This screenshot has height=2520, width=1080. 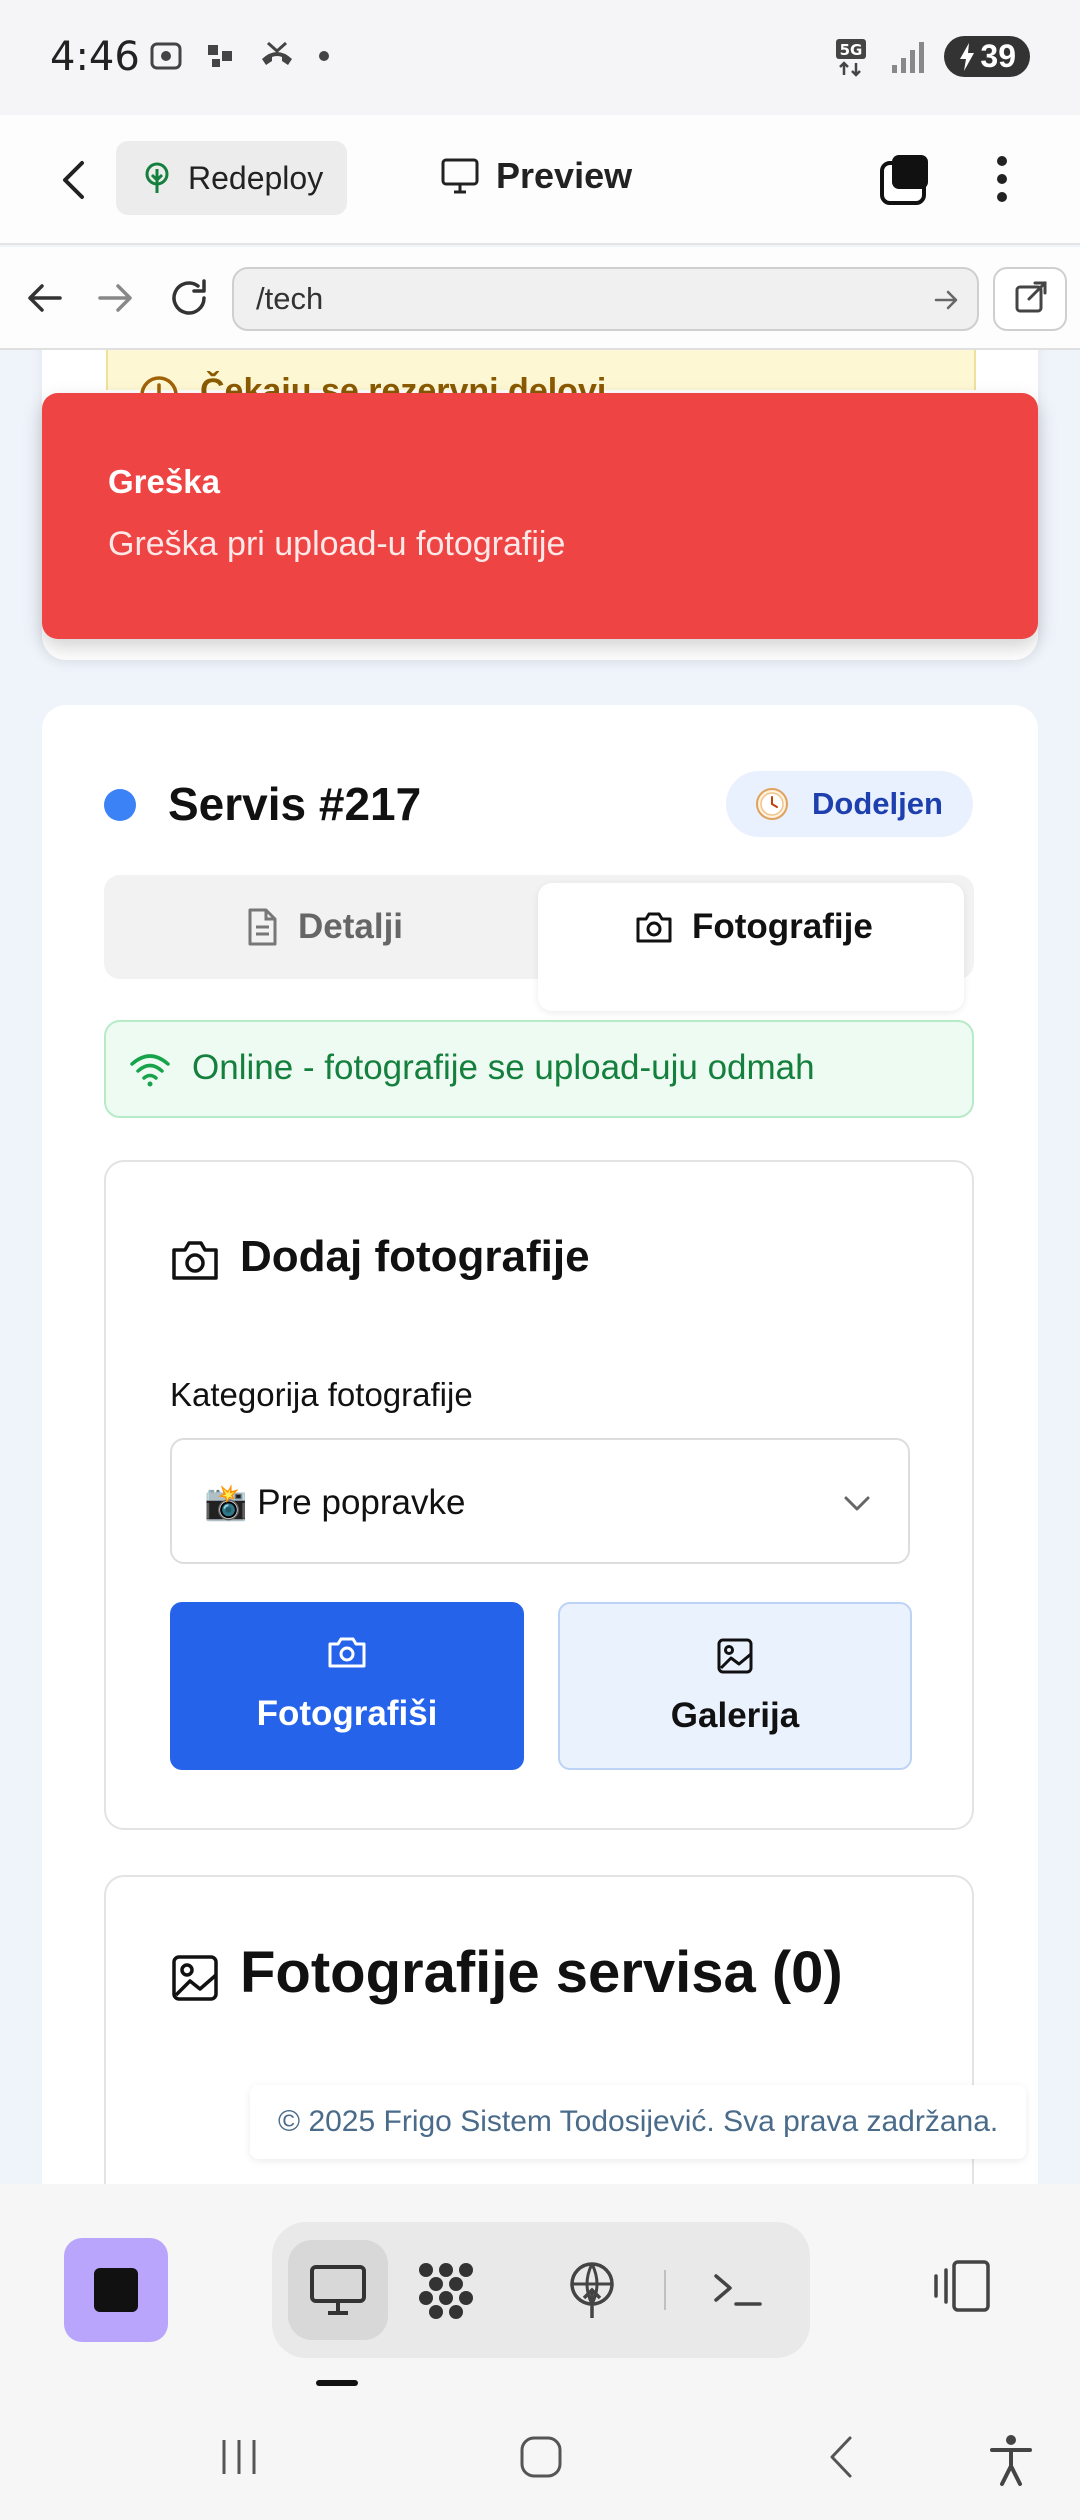 What do you see at coordinates (908, 57) in the screenshot?
I see `signal-icon` at bounding box center [908, 57].